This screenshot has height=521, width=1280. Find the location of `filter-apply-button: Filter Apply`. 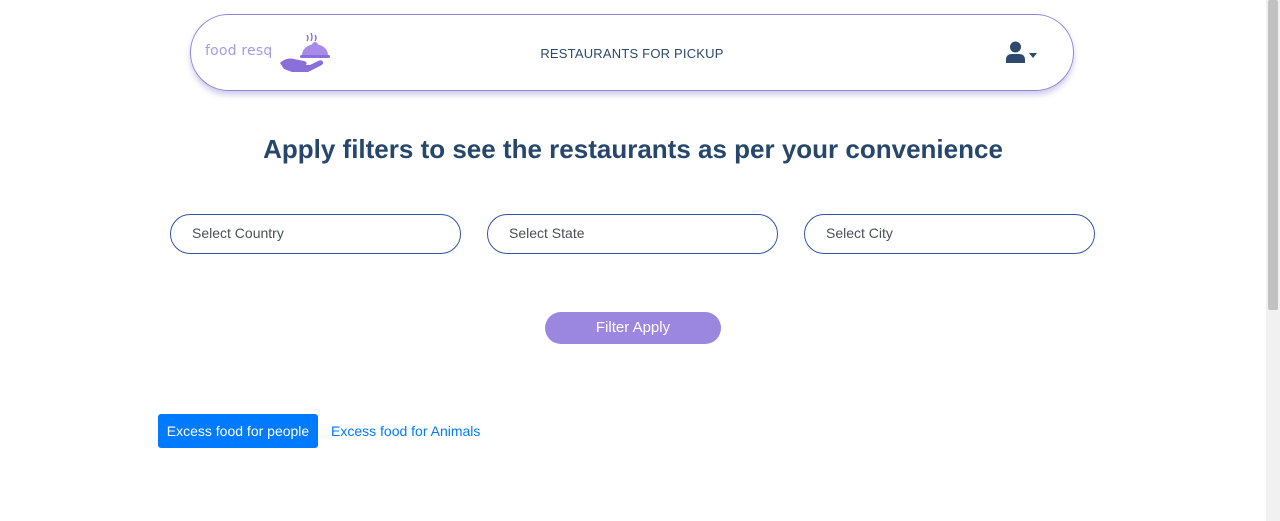

filter-apply-button: Filter Apply is located at coordinates (633, 328).